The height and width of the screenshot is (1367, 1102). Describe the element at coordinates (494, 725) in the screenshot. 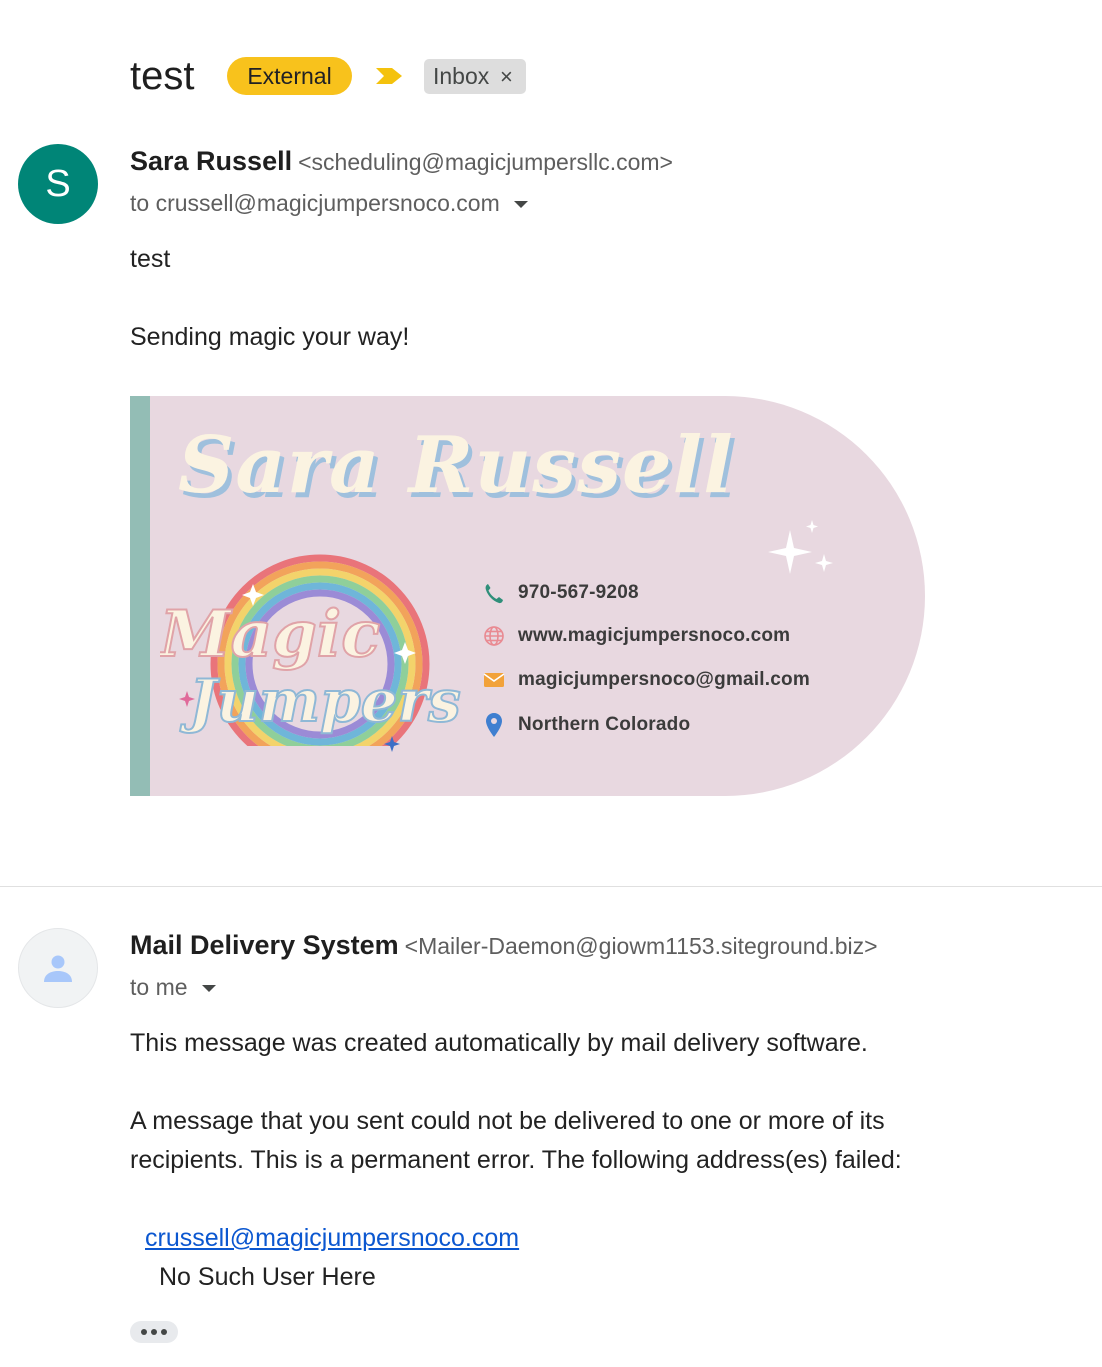

I see `map-pin-icon` at that location.